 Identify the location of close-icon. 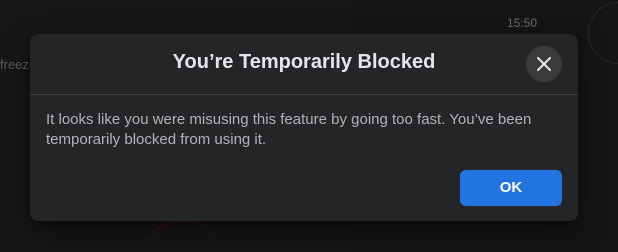
(544, 64).